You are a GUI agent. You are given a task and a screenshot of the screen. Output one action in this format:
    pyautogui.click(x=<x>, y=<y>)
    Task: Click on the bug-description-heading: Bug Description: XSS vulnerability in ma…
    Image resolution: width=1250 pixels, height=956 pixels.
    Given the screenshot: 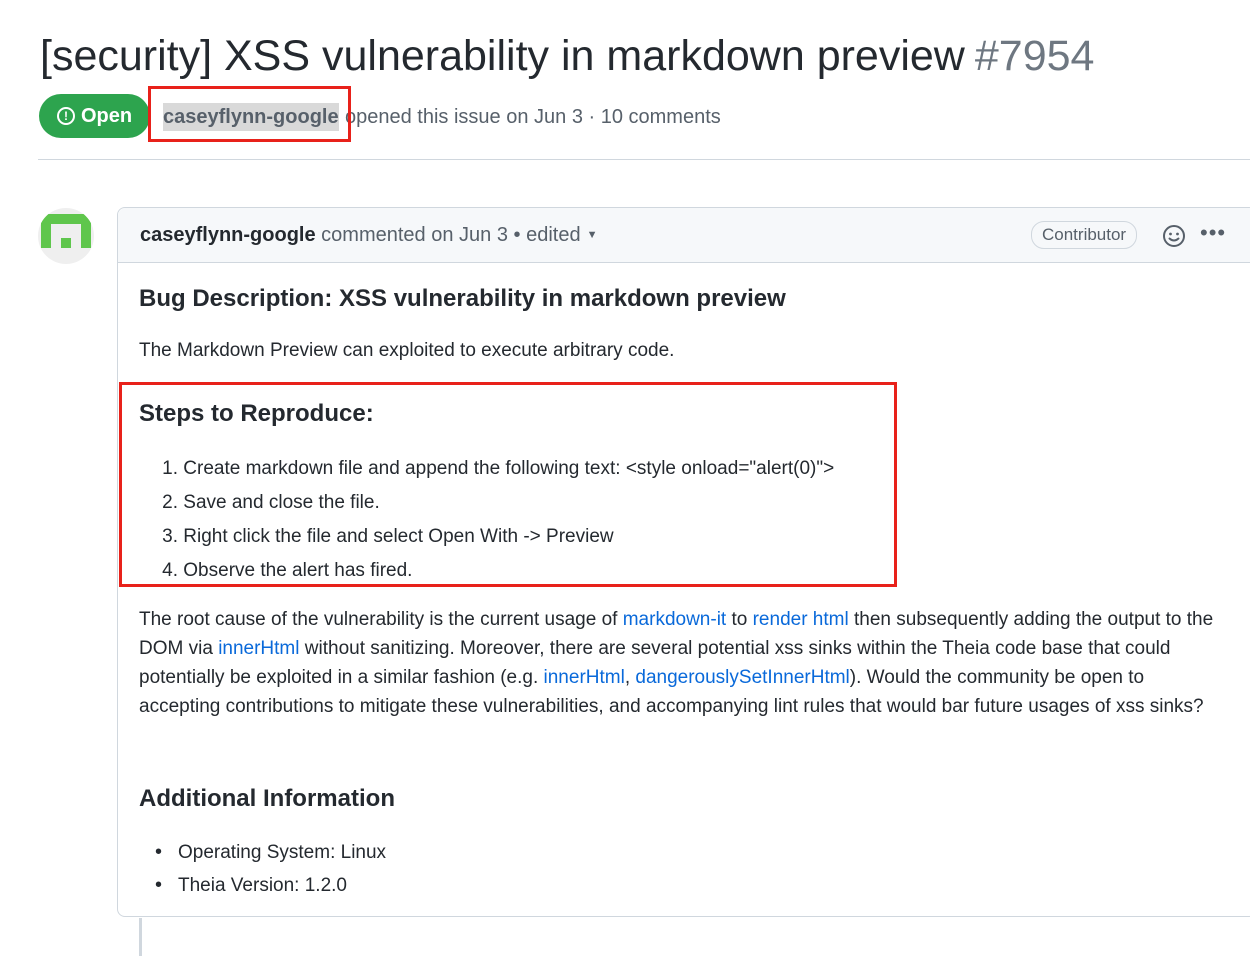 What is the action you would take?
    pyautogui.click(x=462, y=298)
    